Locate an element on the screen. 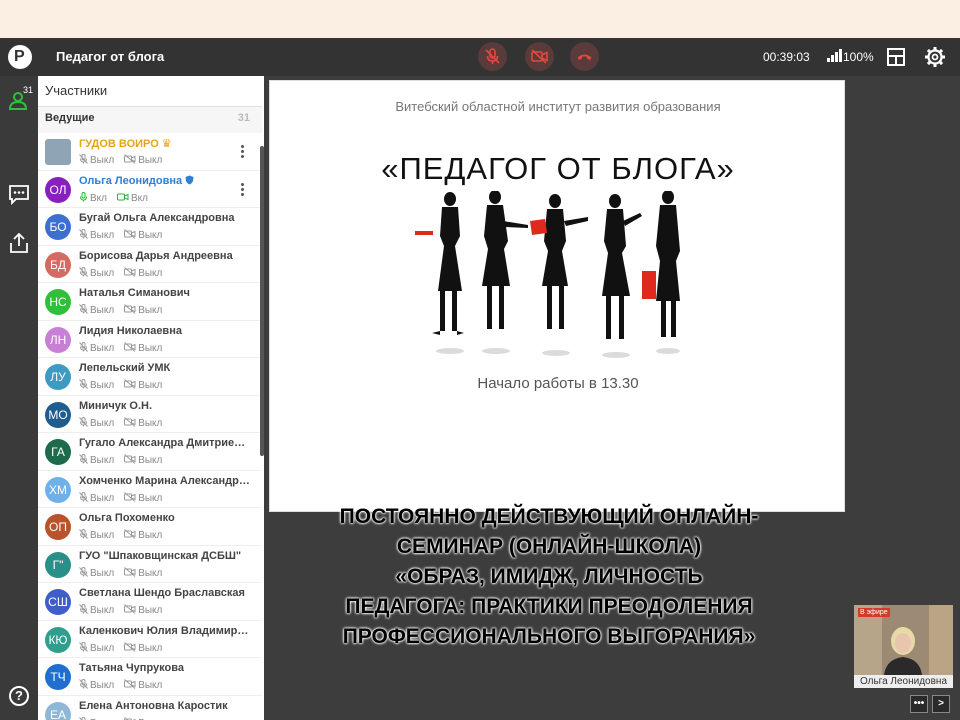  participant-status: Выкл Выкл is located at coordinates (120, 160).